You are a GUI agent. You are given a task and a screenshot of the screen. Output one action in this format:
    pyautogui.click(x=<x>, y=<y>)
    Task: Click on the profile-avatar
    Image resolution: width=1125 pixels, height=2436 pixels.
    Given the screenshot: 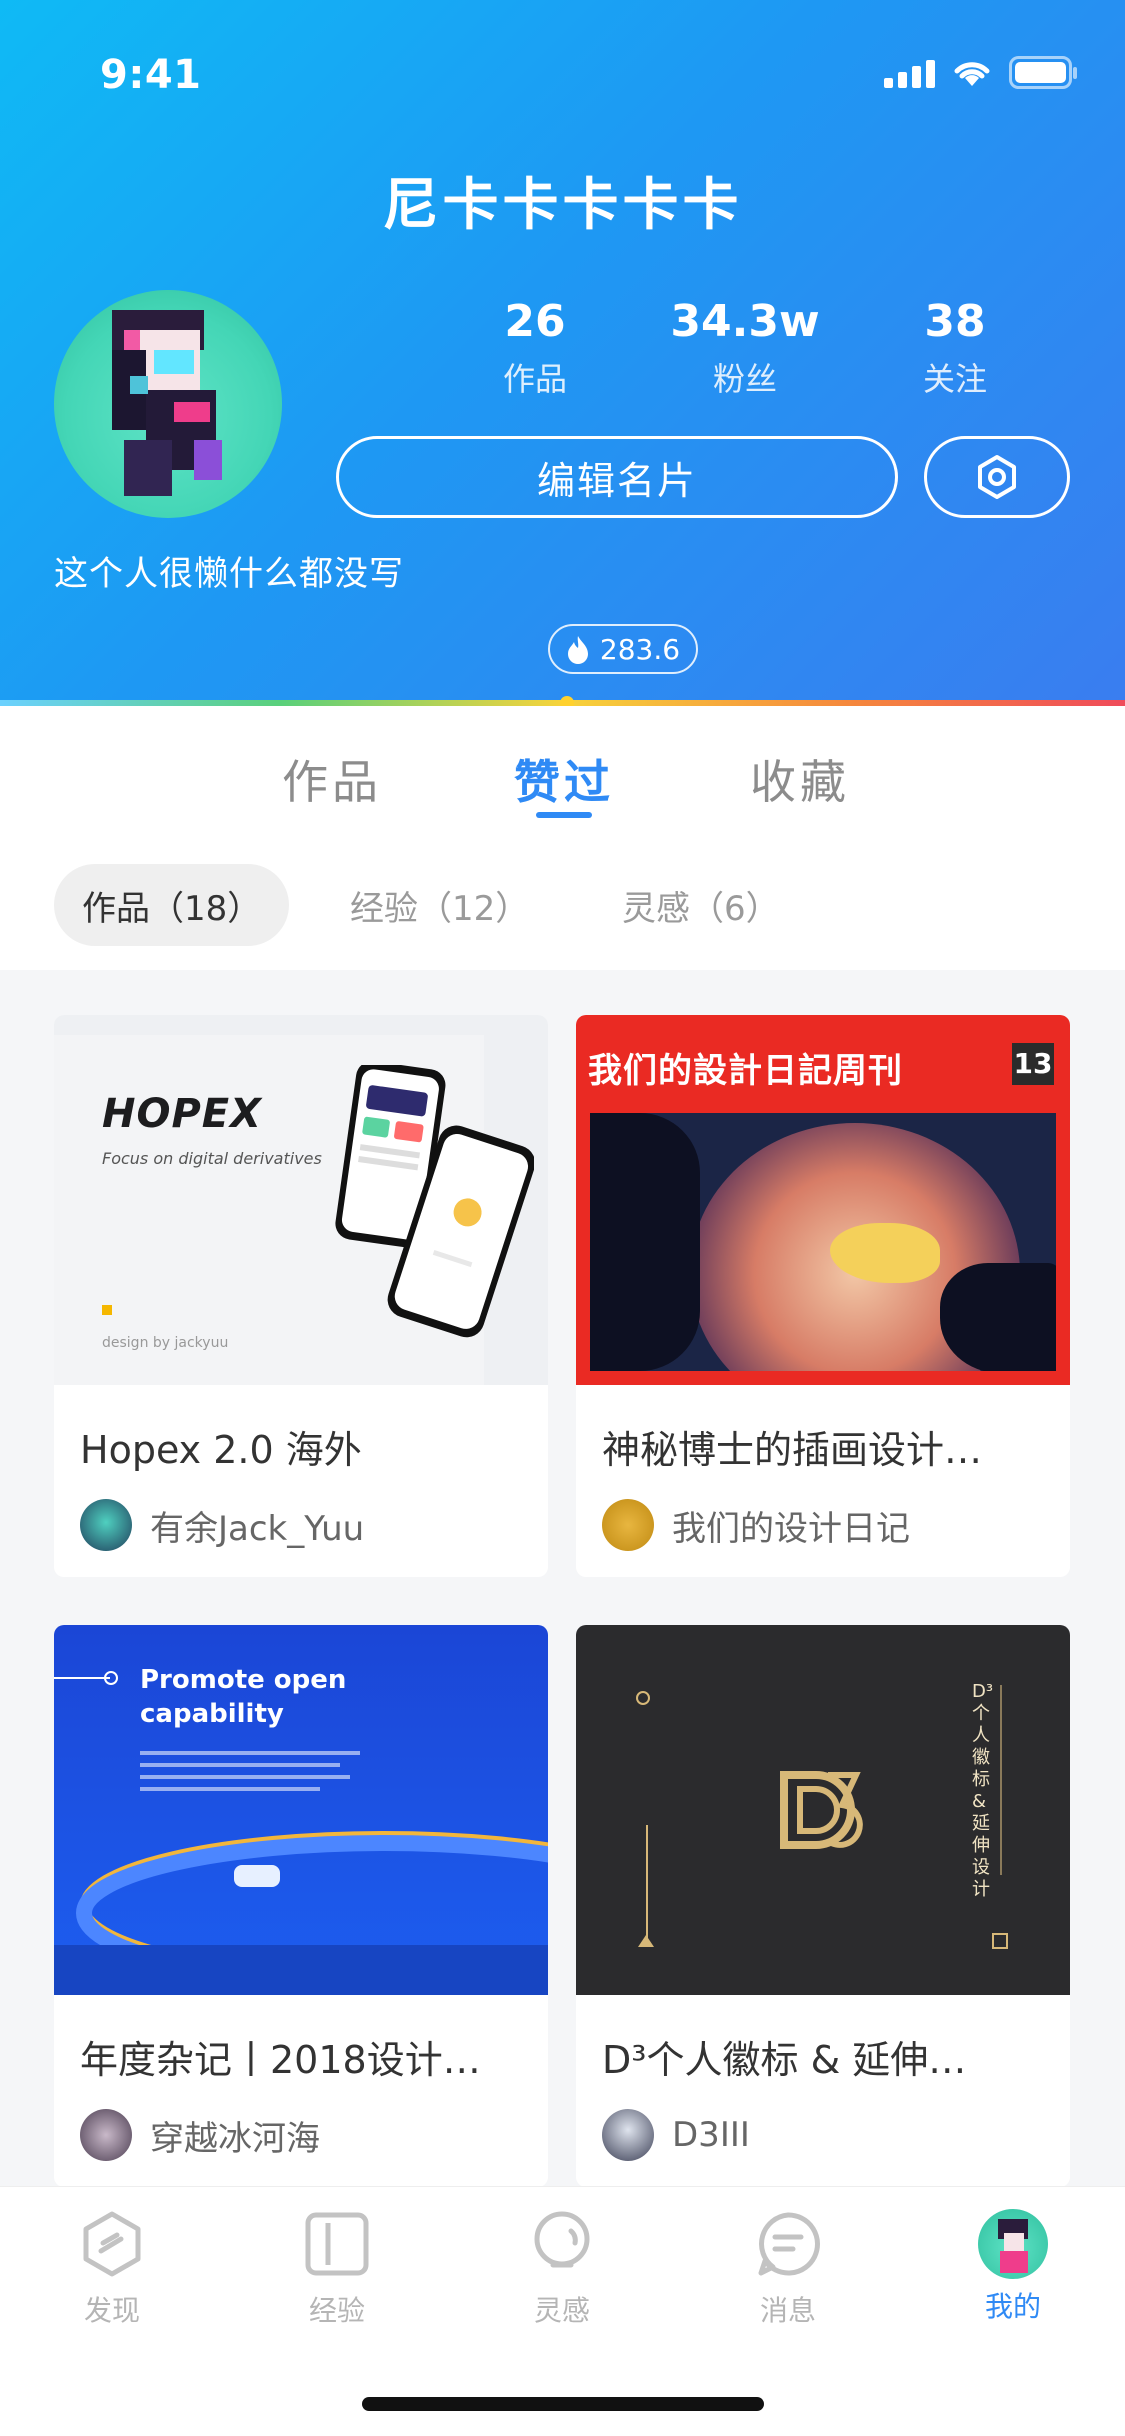 What is the action you would take?
    pyautogui.click(x=168, y=404)
    